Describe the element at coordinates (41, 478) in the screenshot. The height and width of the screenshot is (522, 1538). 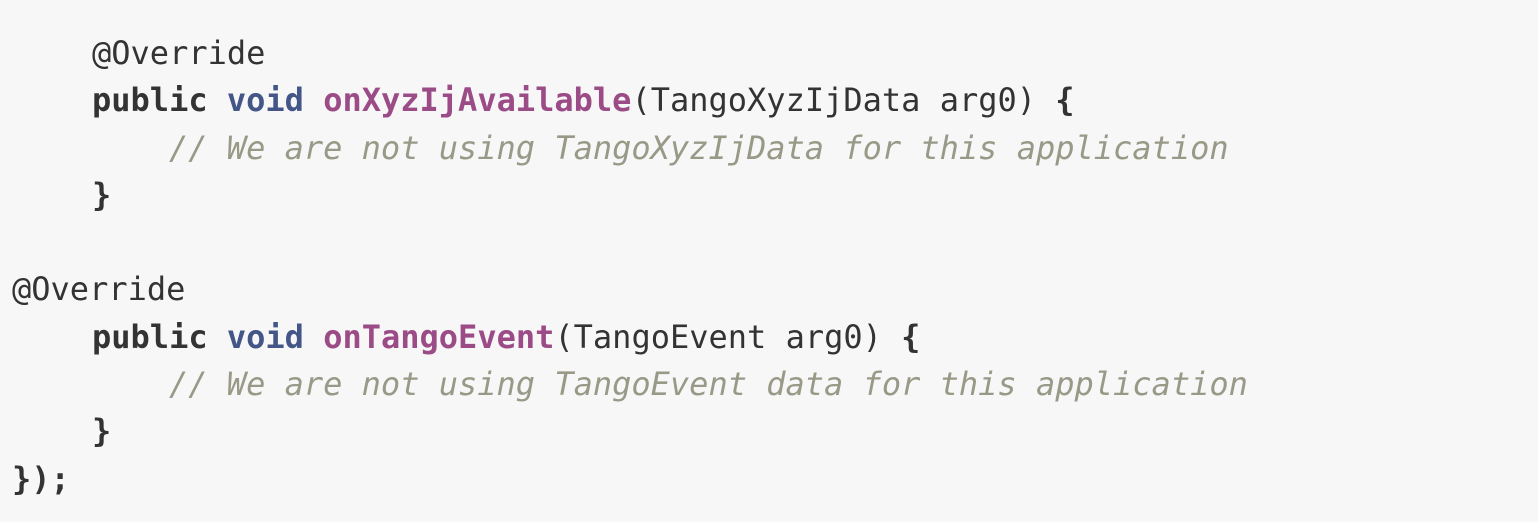
I see `closing-statement: });` at that location.